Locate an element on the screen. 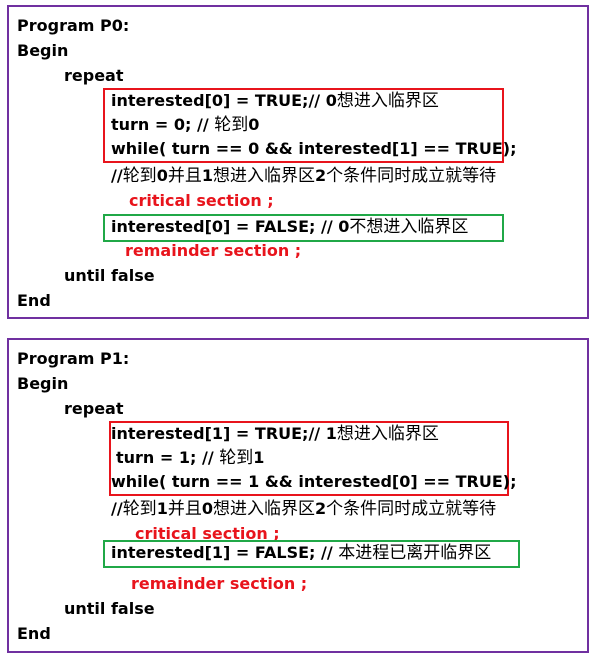 Image resolution: width=601 pixels, height=659 pixels. code-text: interested[1] = TRUE;// 1 is located at coordinates (224, 433).